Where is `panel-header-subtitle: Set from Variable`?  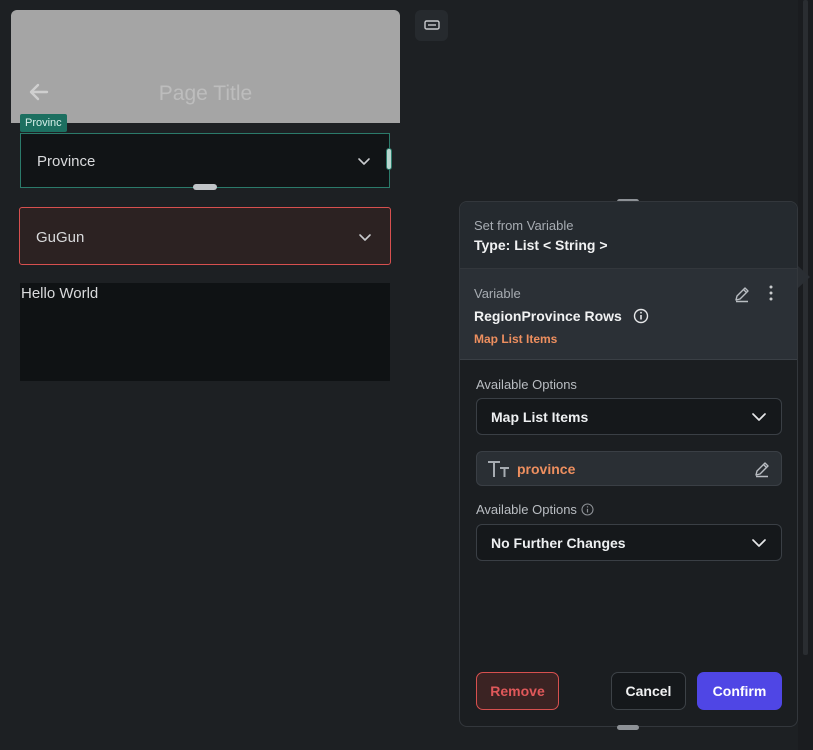
panel-header-subtitle: Set from Variable is located at coordinates (524, 225).